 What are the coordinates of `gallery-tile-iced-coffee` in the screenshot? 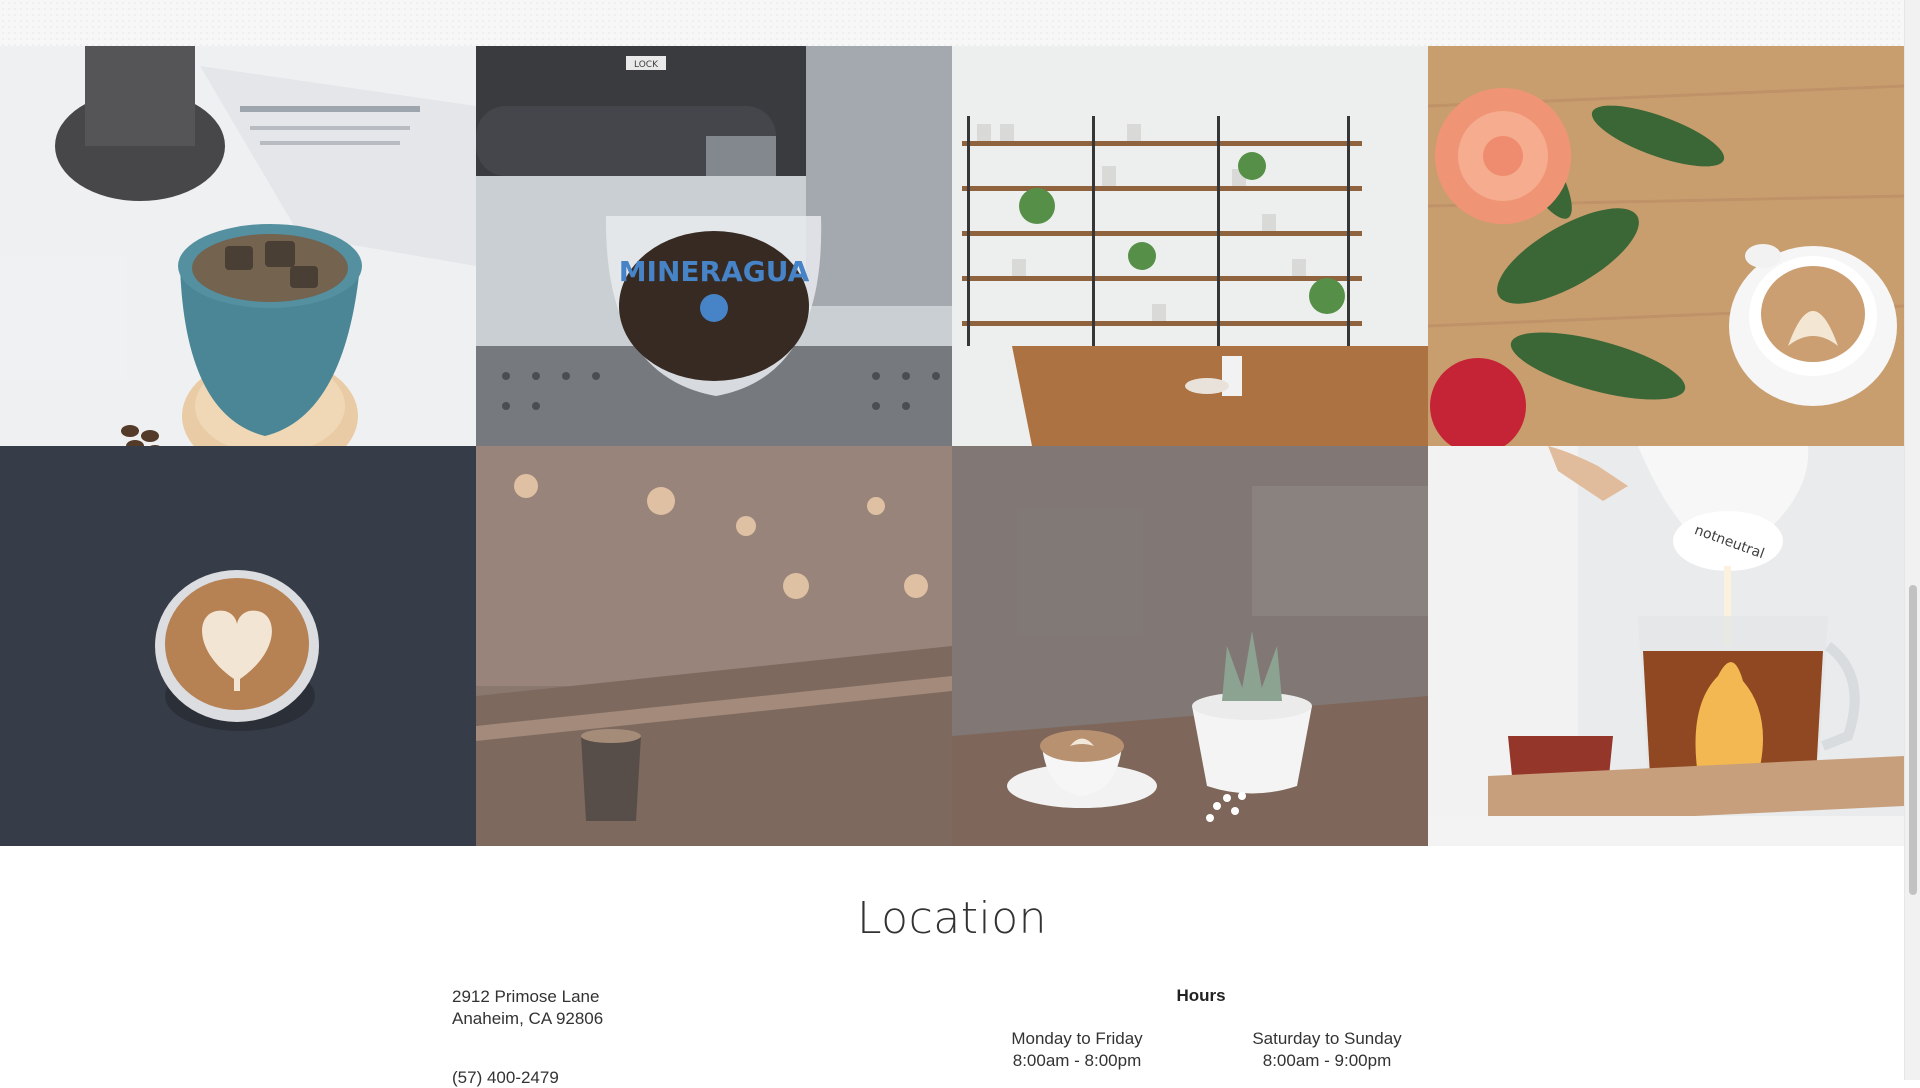 It's located at (238, 246).